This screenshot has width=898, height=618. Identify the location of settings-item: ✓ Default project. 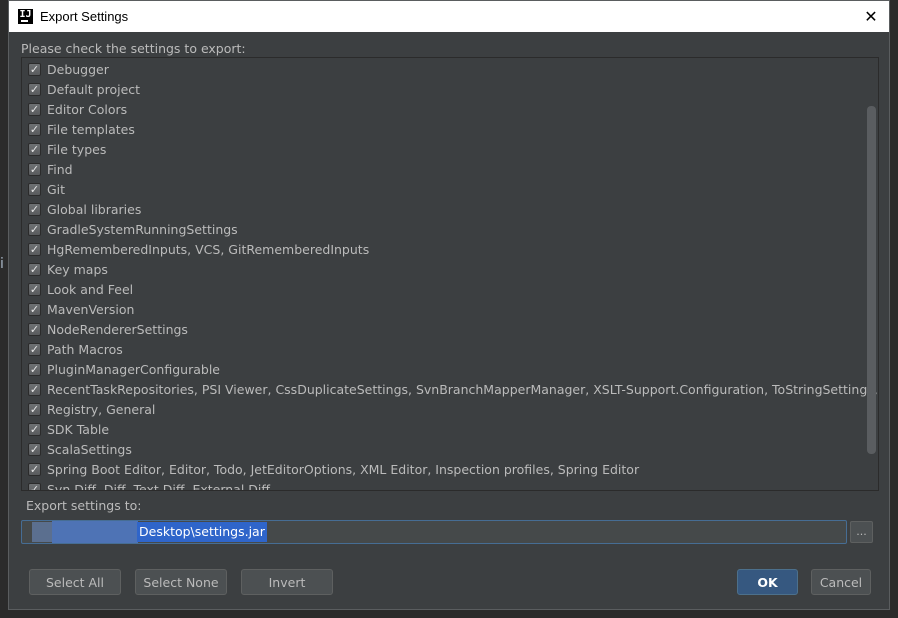
(84, 89).